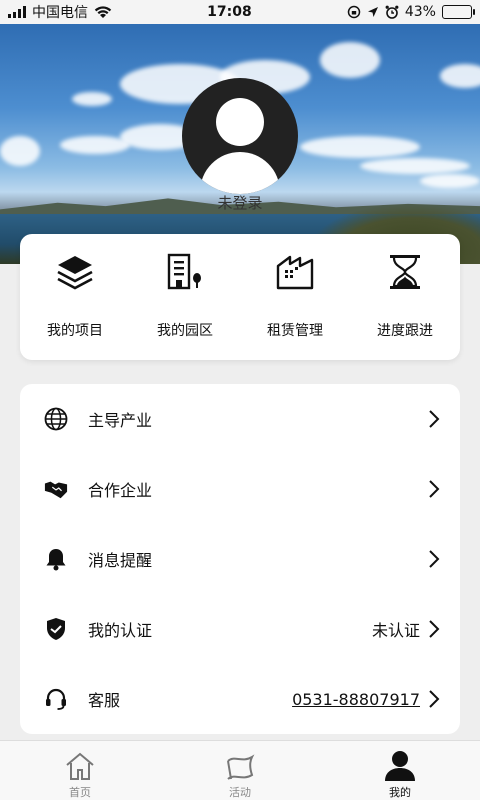  Describe the element at coordinates (295, 272) in the screenshot. I see `factory-icon` at that location.